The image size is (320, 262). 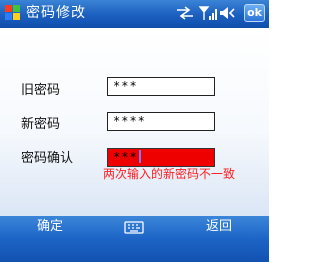 What do you see at coordinates (134, 227) in the screenshot?
I see `keyboard-icon` at bounding box center [134, 227].